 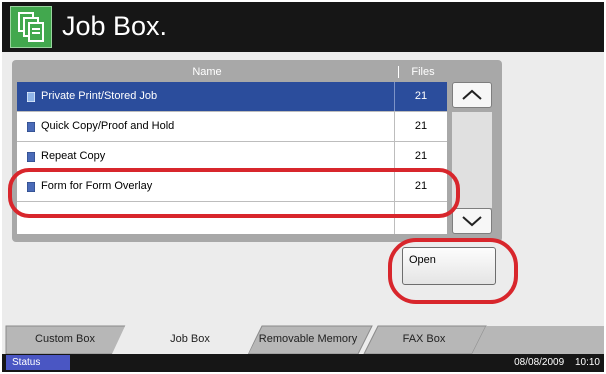 What do you see at coordinates (99, 96) in the screenshot?
I see `row-name: Private Print/Stored Job` at bounding box center [99, 96].